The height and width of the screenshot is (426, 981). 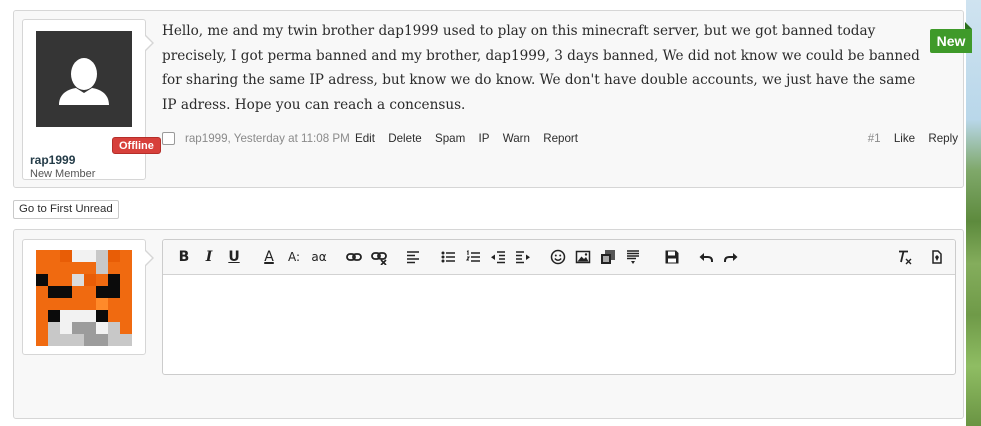 I want to click on author-date: rap1999, Yesterday at 11:08 PM, so click(x=267, y=139).